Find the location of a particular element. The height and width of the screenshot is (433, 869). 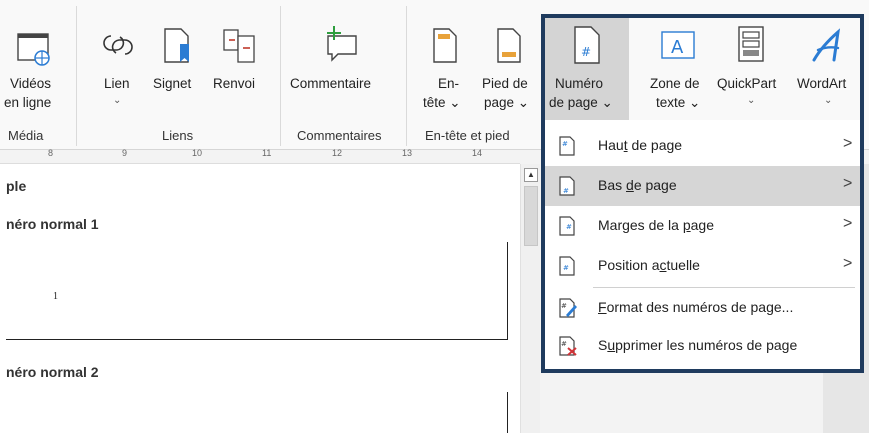

cross-reference-label: Renvoi is located at coordinates (234, 83).